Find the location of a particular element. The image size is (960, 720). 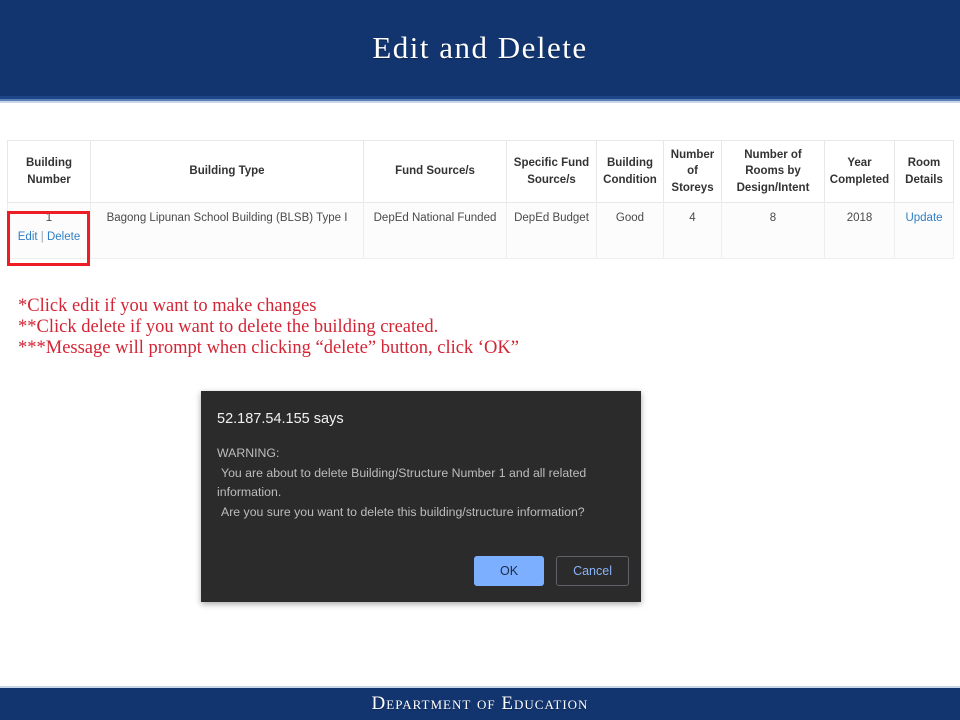

page-title: Edit and Delete is located at coordinates (480, 47).